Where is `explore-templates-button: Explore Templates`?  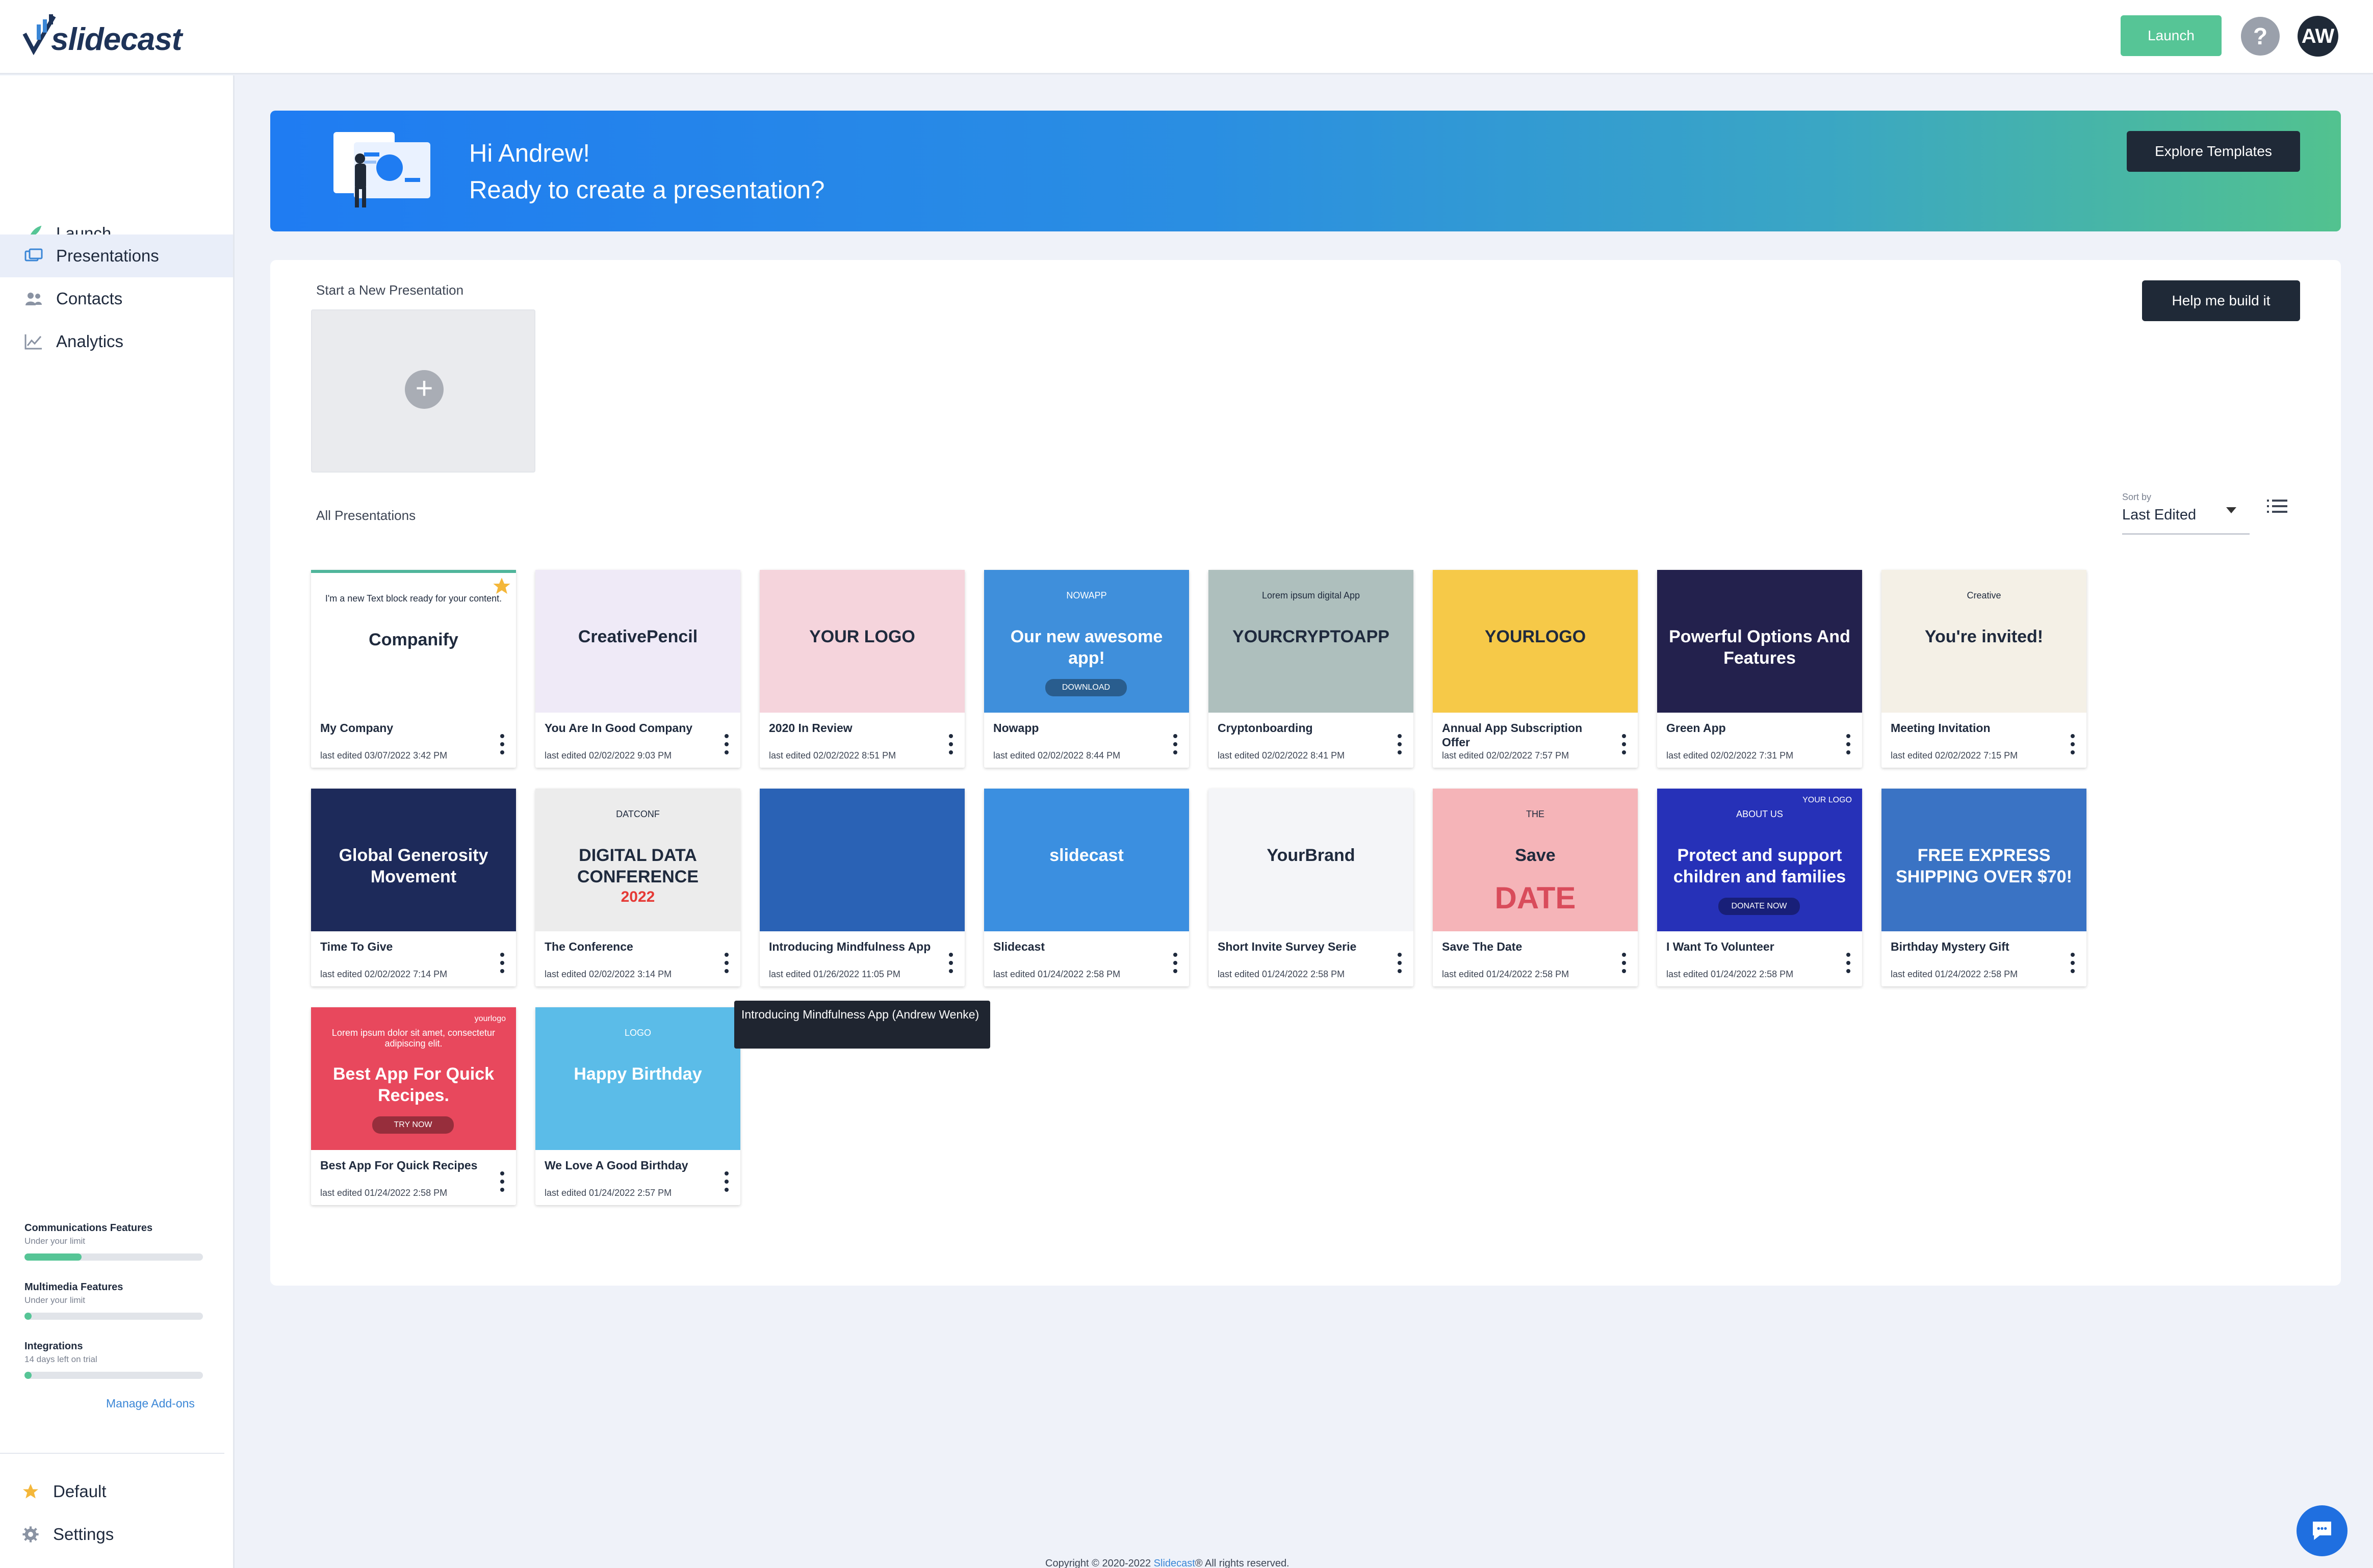 explore-templates-button: Explore Templates is located at coordinates (2213, 151).